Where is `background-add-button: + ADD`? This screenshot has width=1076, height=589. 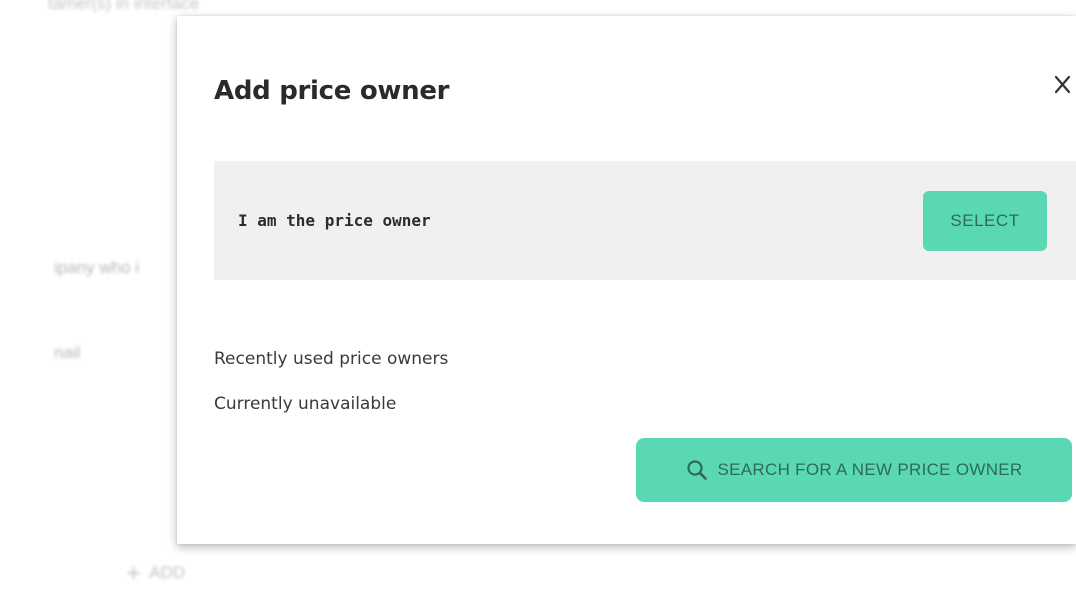 background-add-button: + ADD is located at coordinates (155, 573).